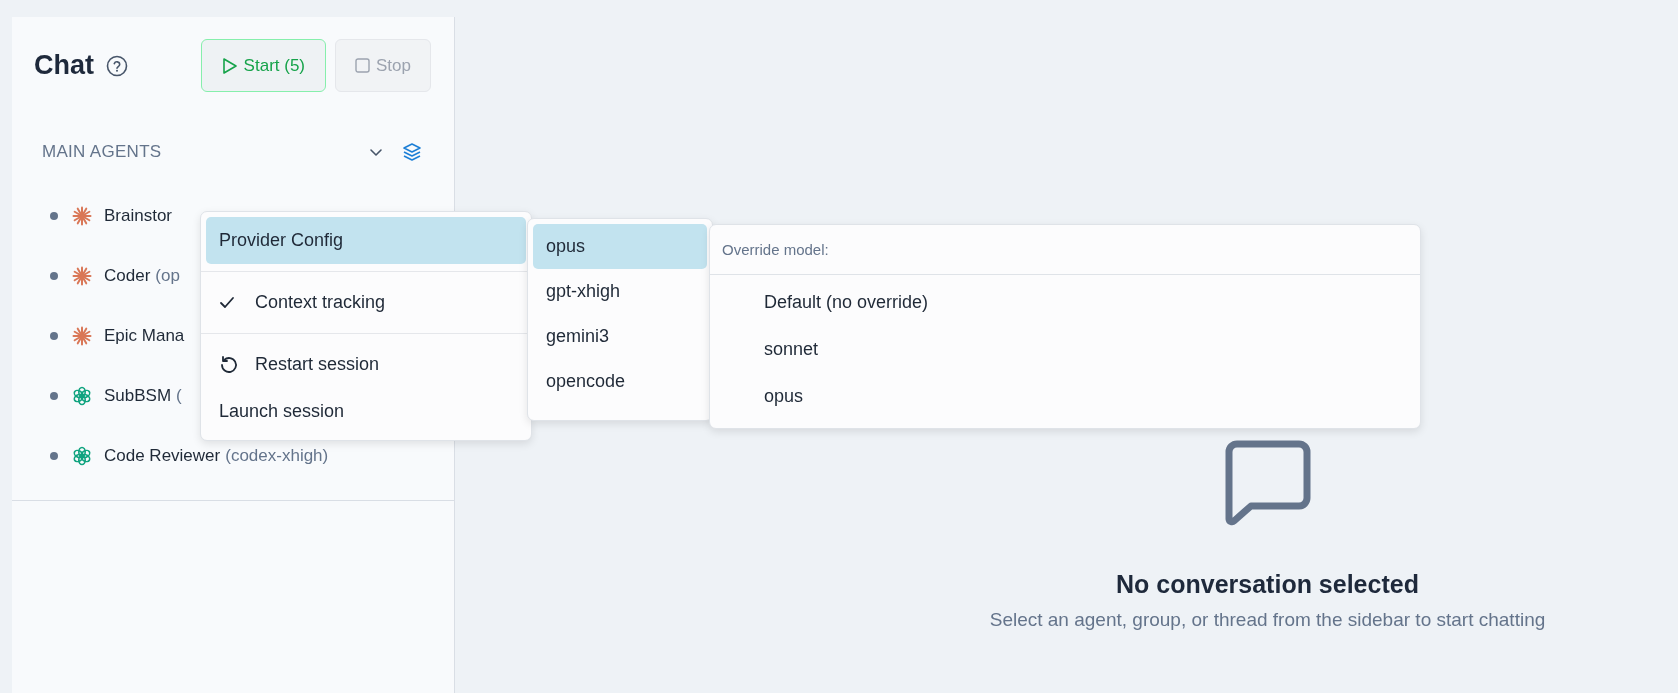 The width and height of the screenshot is (1678, 693). Describe the element at coordinates (1267, 620) in the screenshot. I see `empty-state-subtitle: Select an agent, group, or thread from the sidebar to start chatting` at that location.